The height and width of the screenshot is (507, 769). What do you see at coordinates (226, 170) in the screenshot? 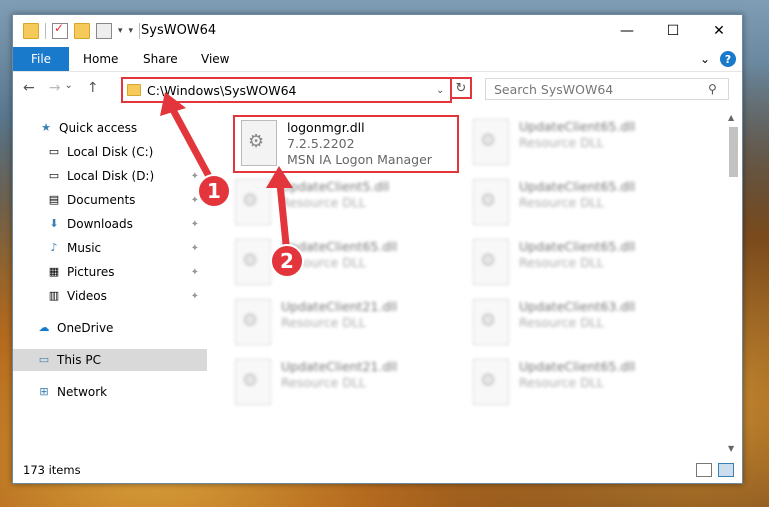
I see `annotation-arrows` at bounding box center [226, 170].